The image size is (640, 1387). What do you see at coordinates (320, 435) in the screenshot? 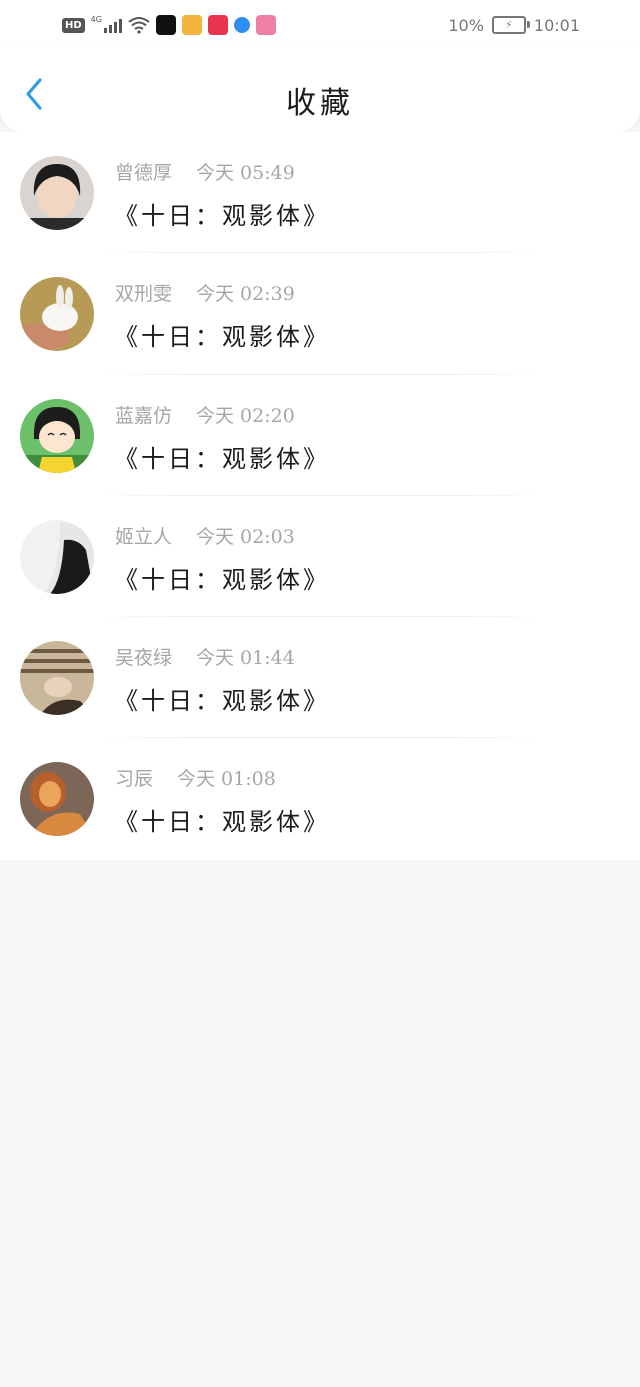
I see `list-item: 蓝嘉仿 今天 02:20 《十日：观影体》` at bounding box center [320, 435].